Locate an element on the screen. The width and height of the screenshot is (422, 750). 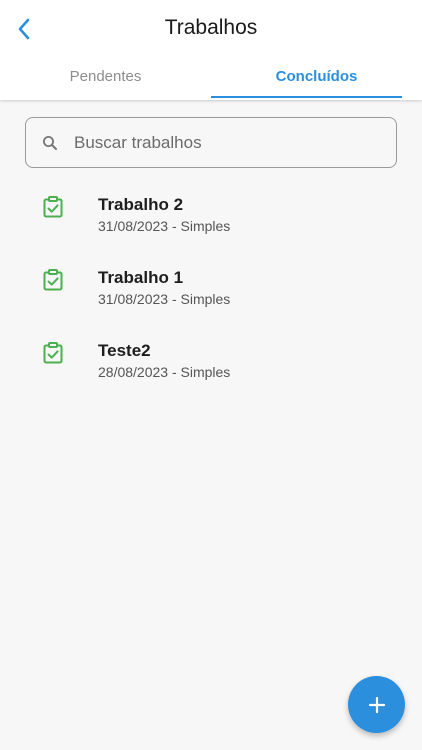
search-input is located at coordinates (235, 142).